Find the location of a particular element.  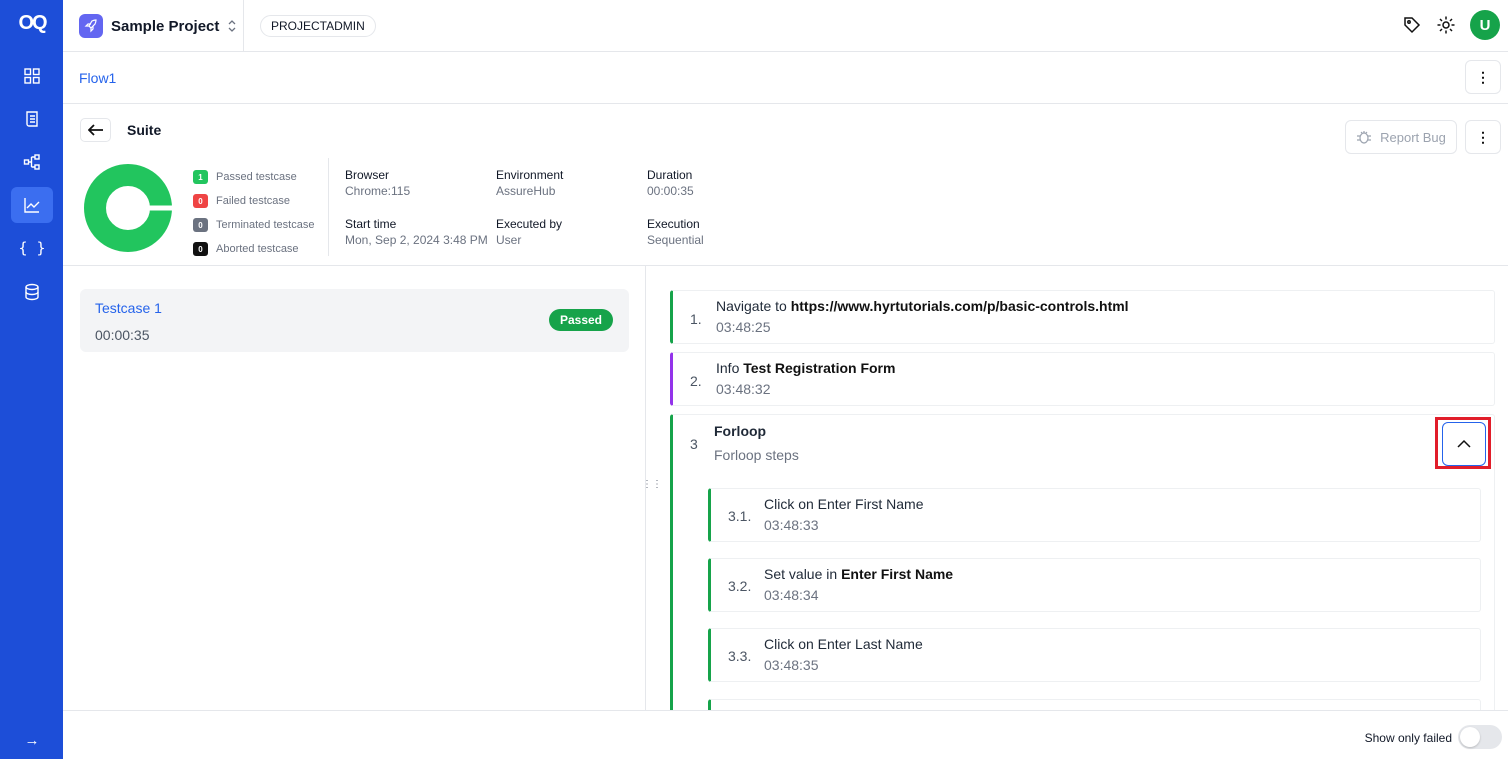

step-number: 3.1. is located at coordinates (740, 516).